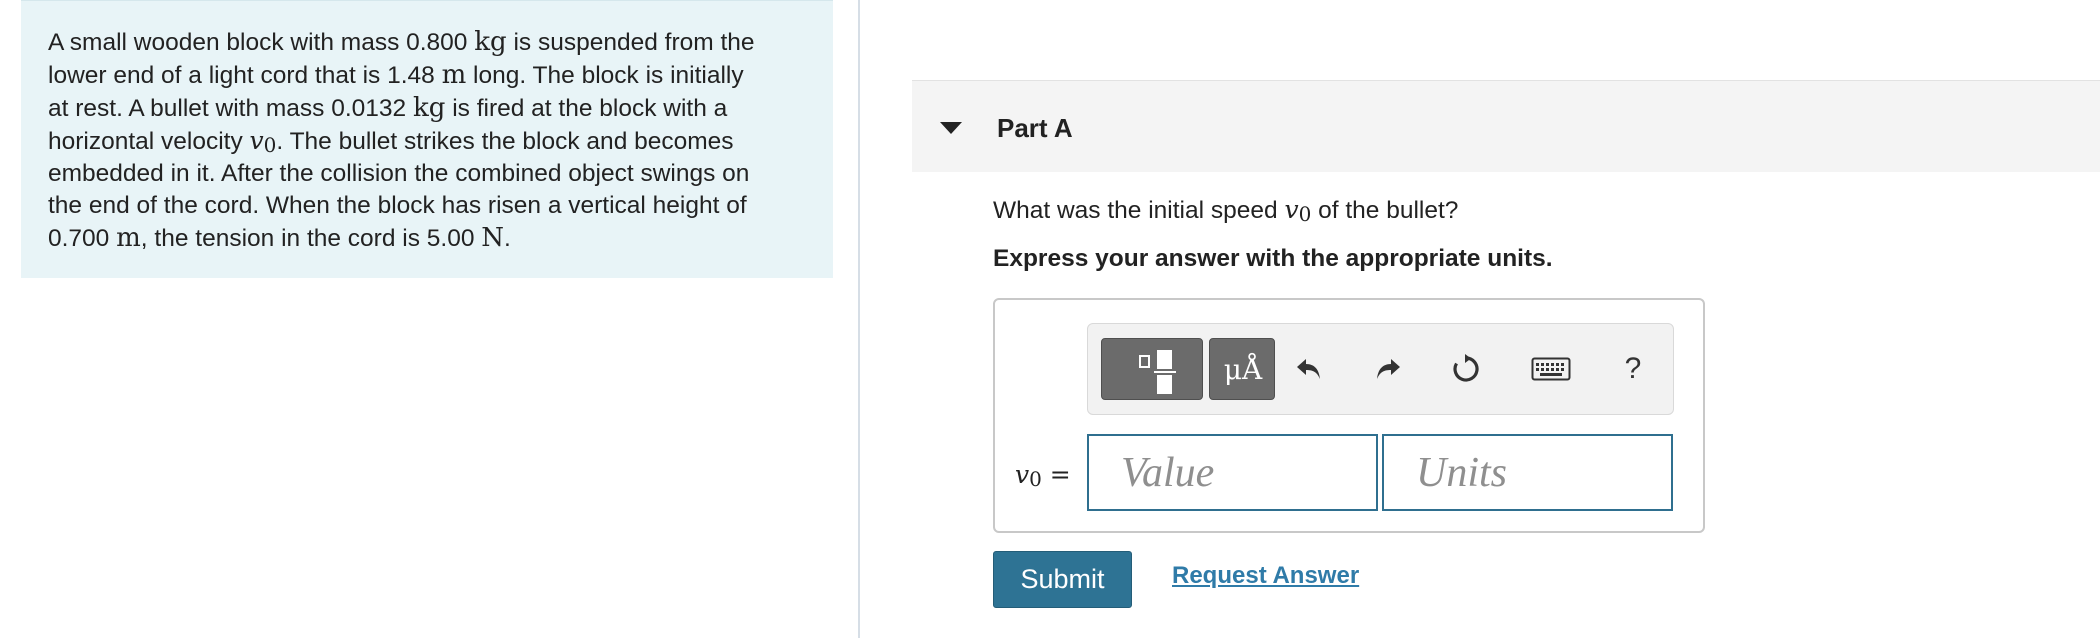 This screenshot has width=2100, height=638. What do you see at coordinates (1043, 475) in the screenshot?
I see `variable-label: v0 =` at bounding box center [1043, 475].